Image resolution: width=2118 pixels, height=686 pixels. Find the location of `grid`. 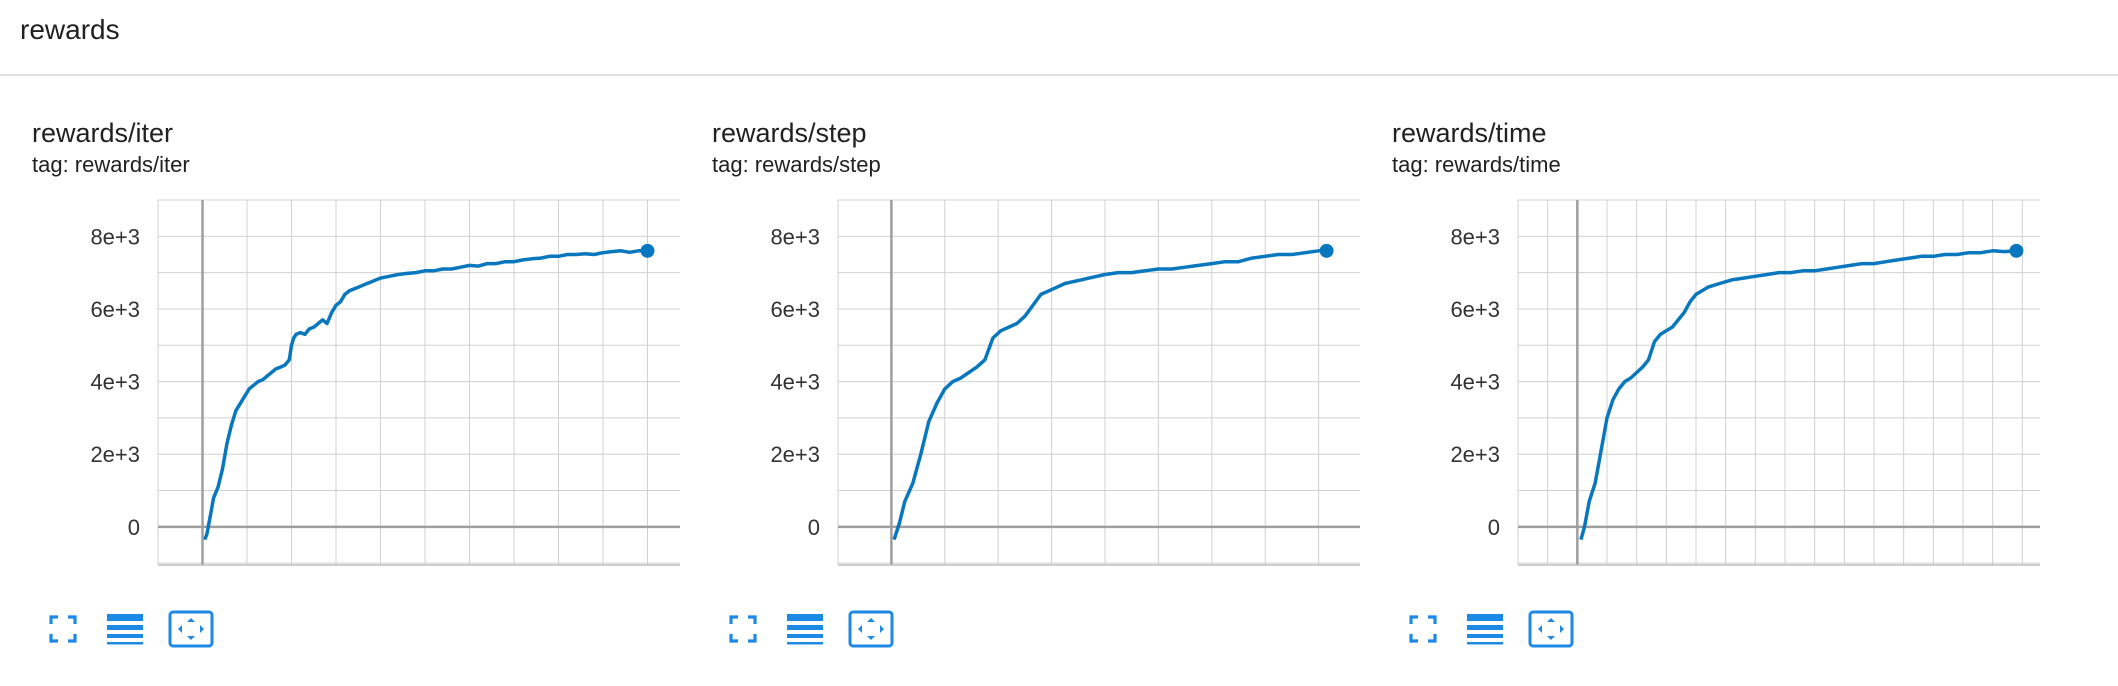

grid is located at coordinates (418, 382).